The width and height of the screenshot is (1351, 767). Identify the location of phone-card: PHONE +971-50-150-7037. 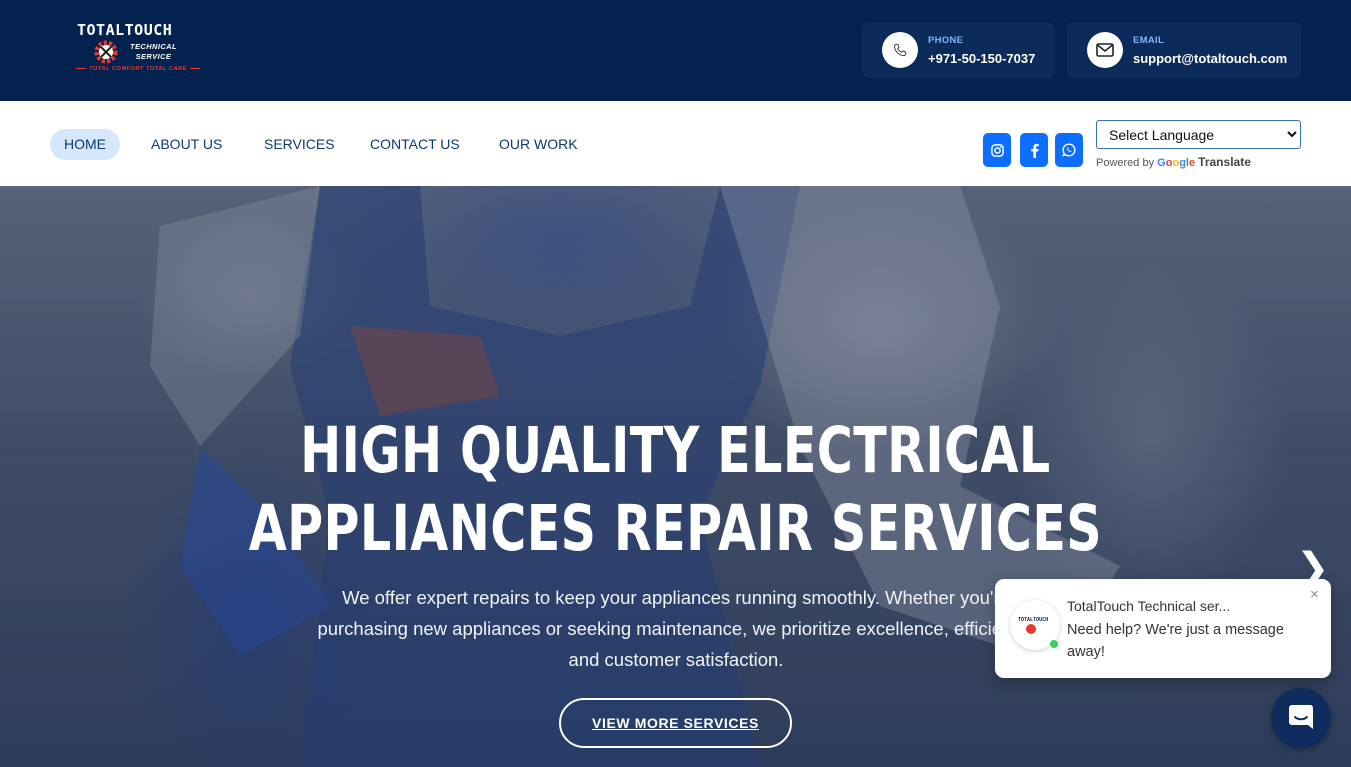
(958, 50).